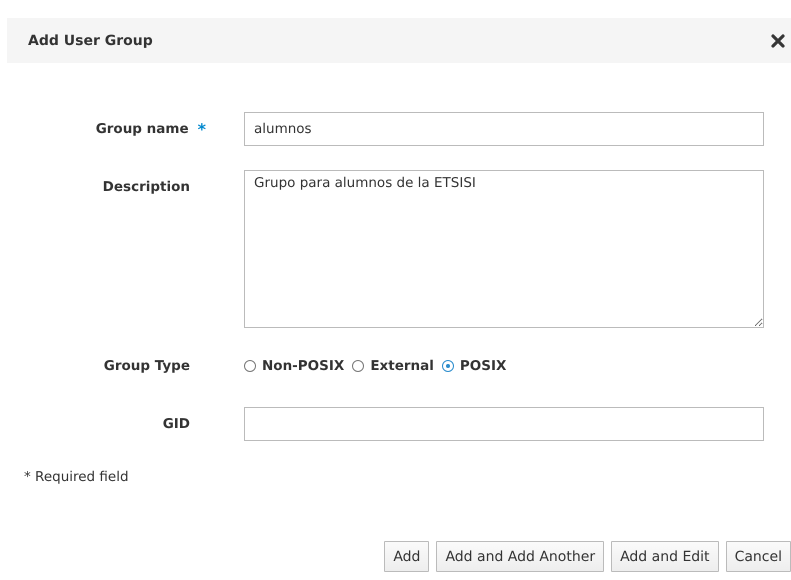 This screenshot has width=791, height=580. Describe the element at coordinates (77, 477) in the screenshot. I see `required-field-note: * Required field` at that location.